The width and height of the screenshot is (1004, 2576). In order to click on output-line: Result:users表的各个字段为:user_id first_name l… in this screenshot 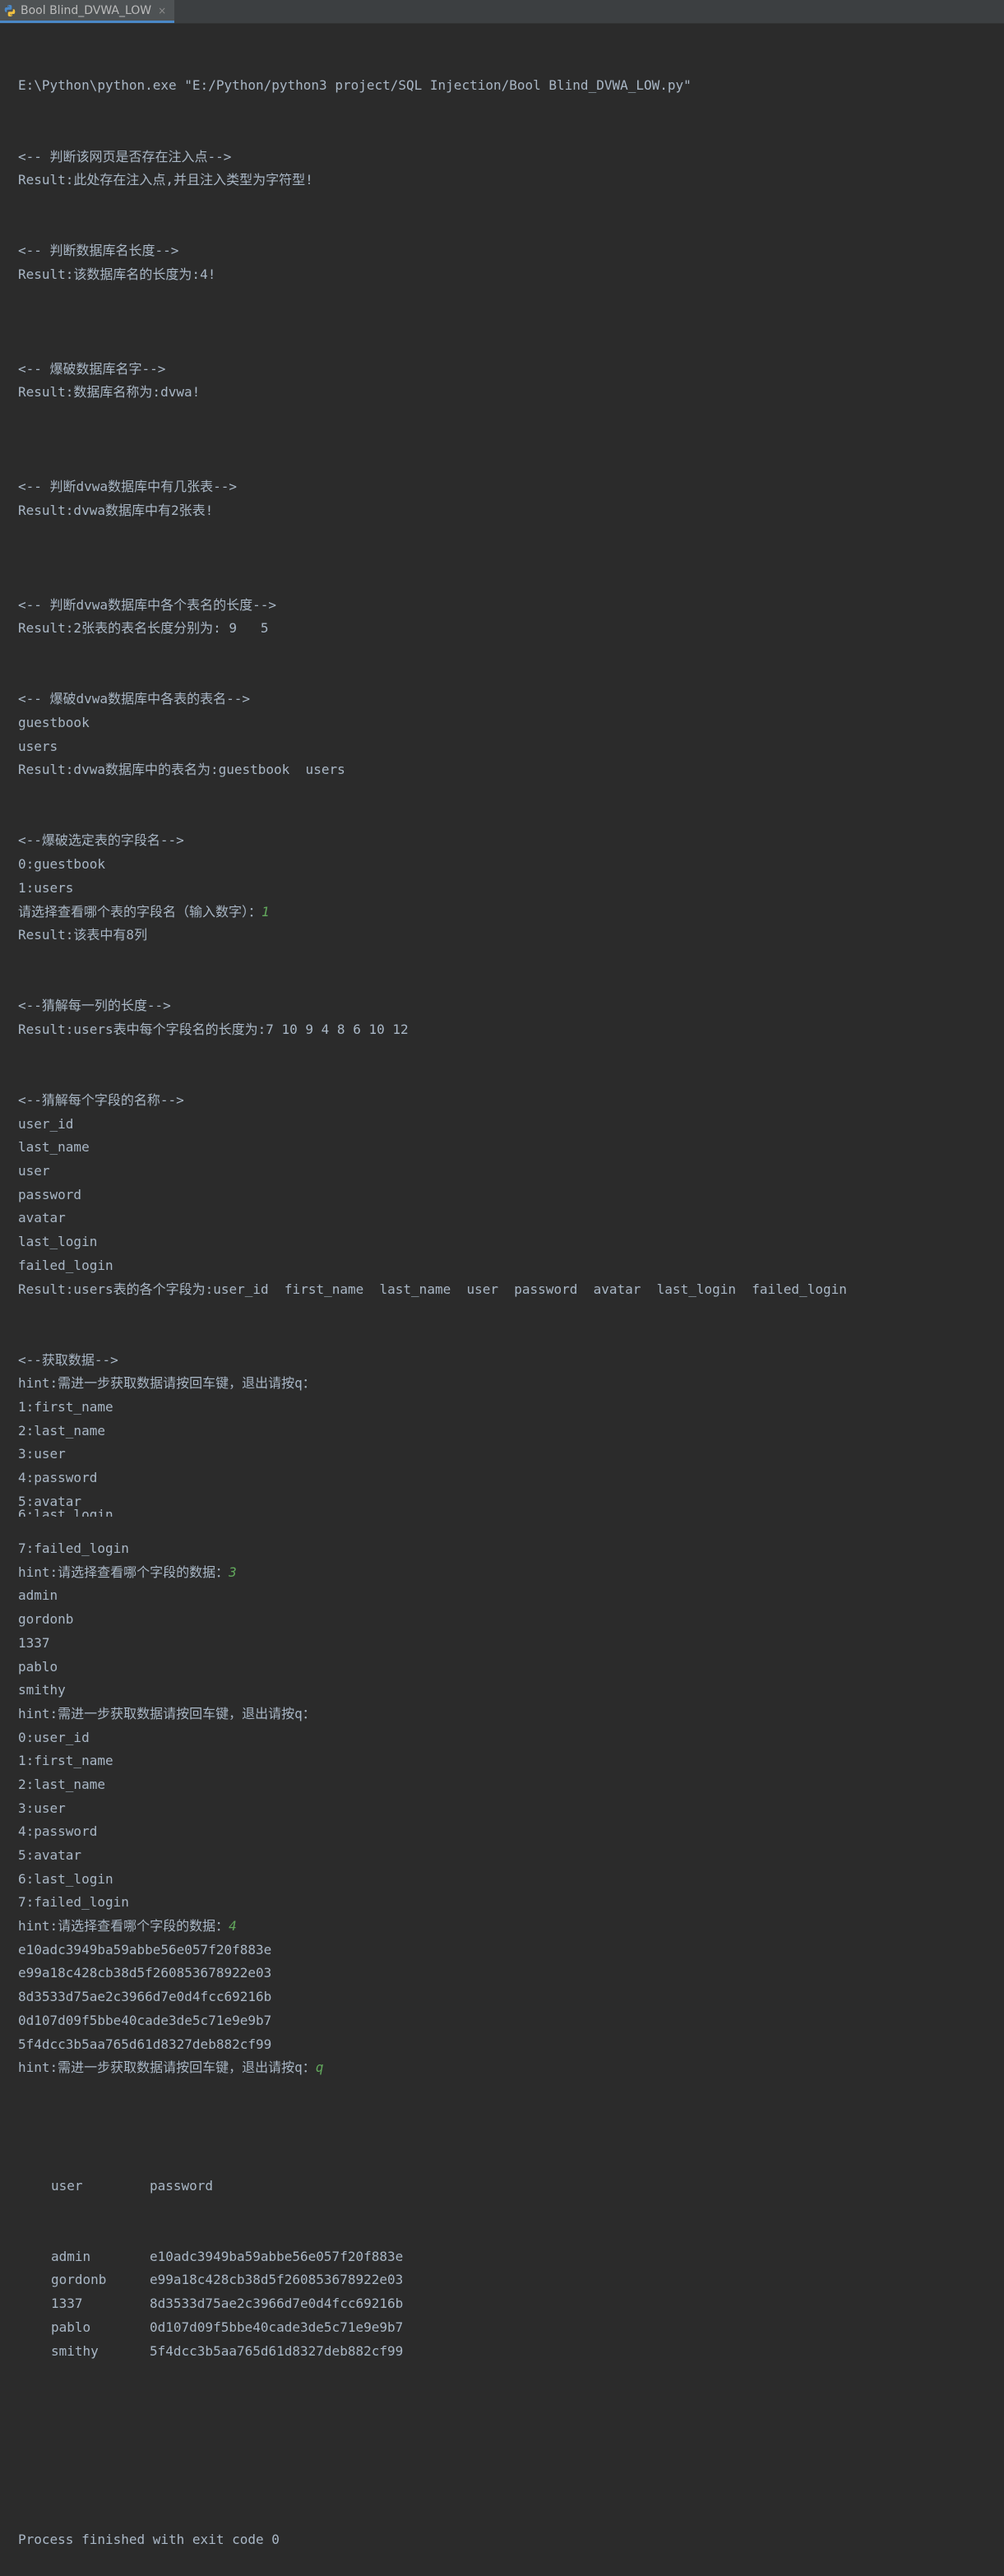, I will do `click(433, 1289)`.